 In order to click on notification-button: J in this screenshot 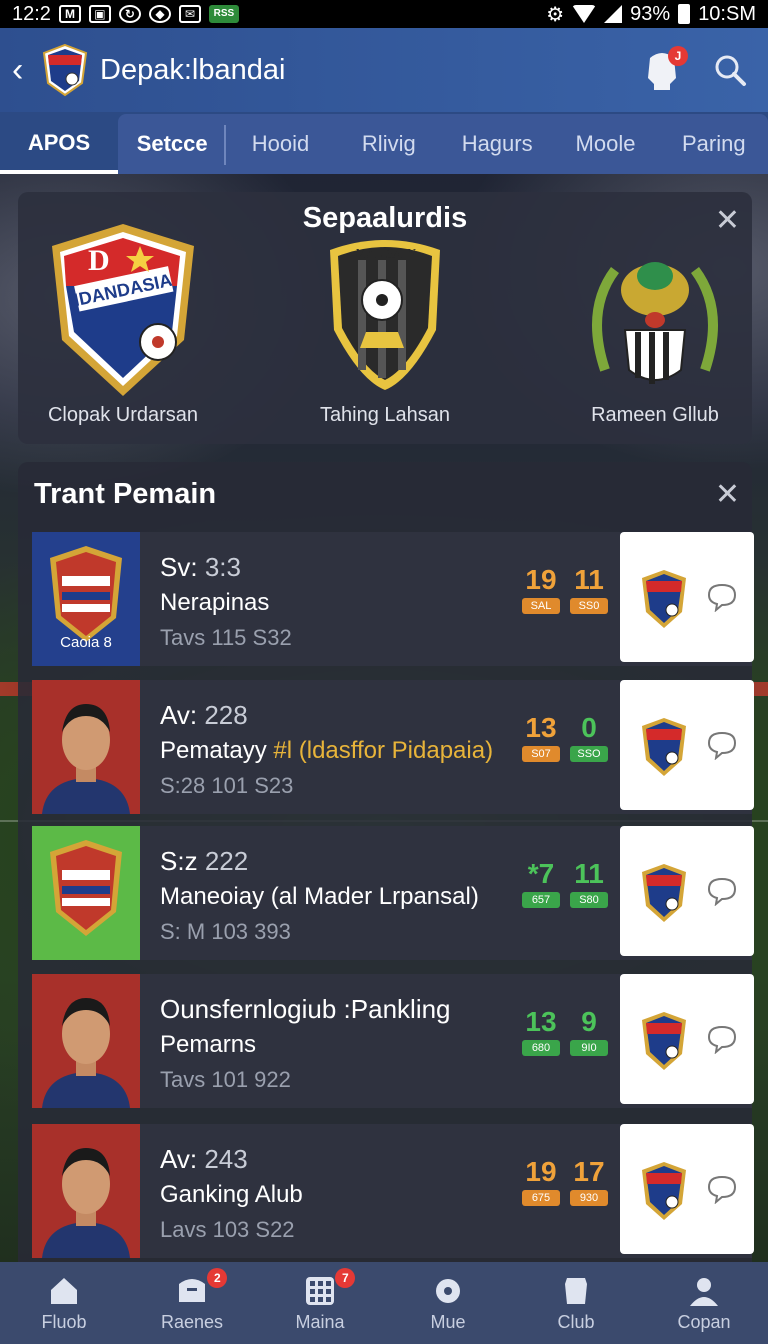, I will do `click(665, 69)`.